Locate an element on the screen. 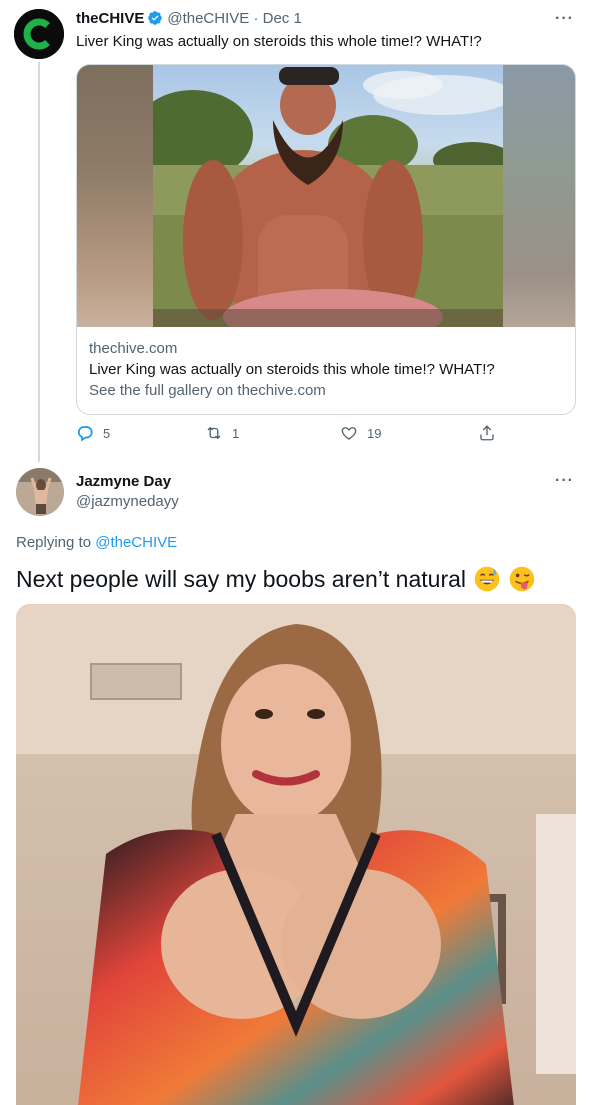  profile-photo is located at coordinates (40, 492).